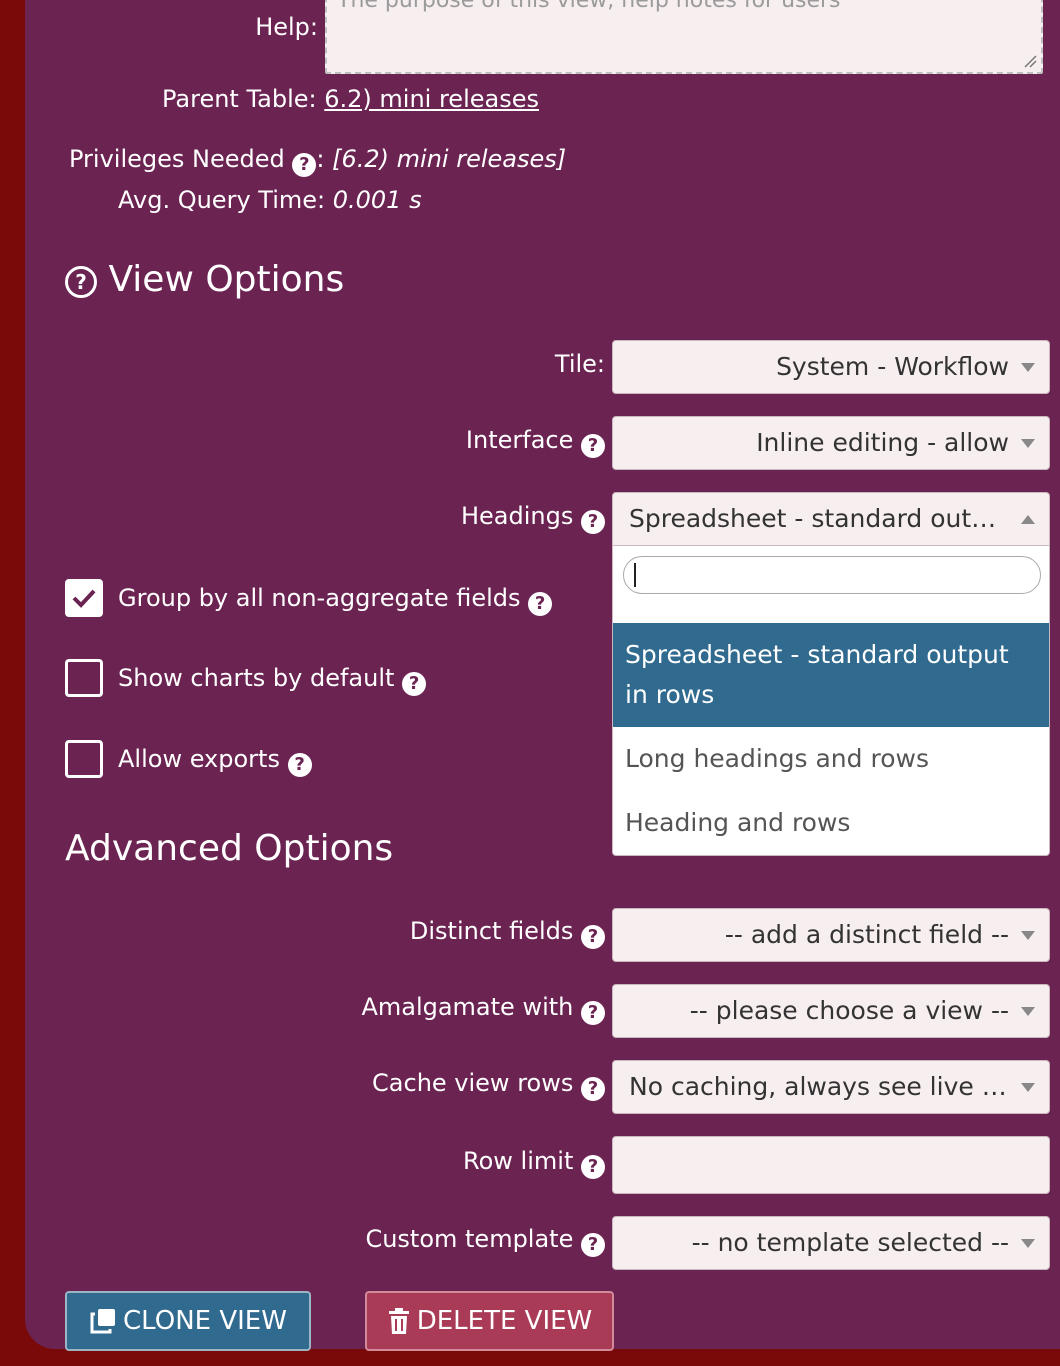  I want to click on help-circle-icon: ?, so click(81, 282).